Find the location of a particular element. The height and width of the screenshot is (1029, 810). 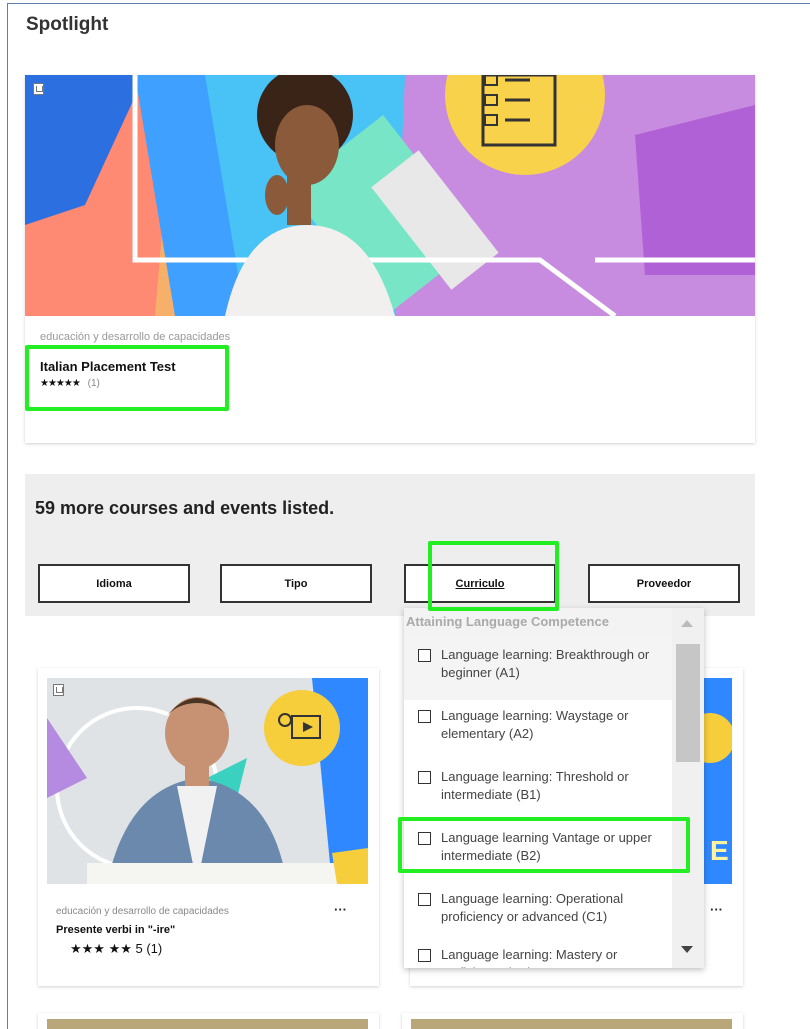

filter-button-proveedor: Proveedor is located at coordinates (664, 583).